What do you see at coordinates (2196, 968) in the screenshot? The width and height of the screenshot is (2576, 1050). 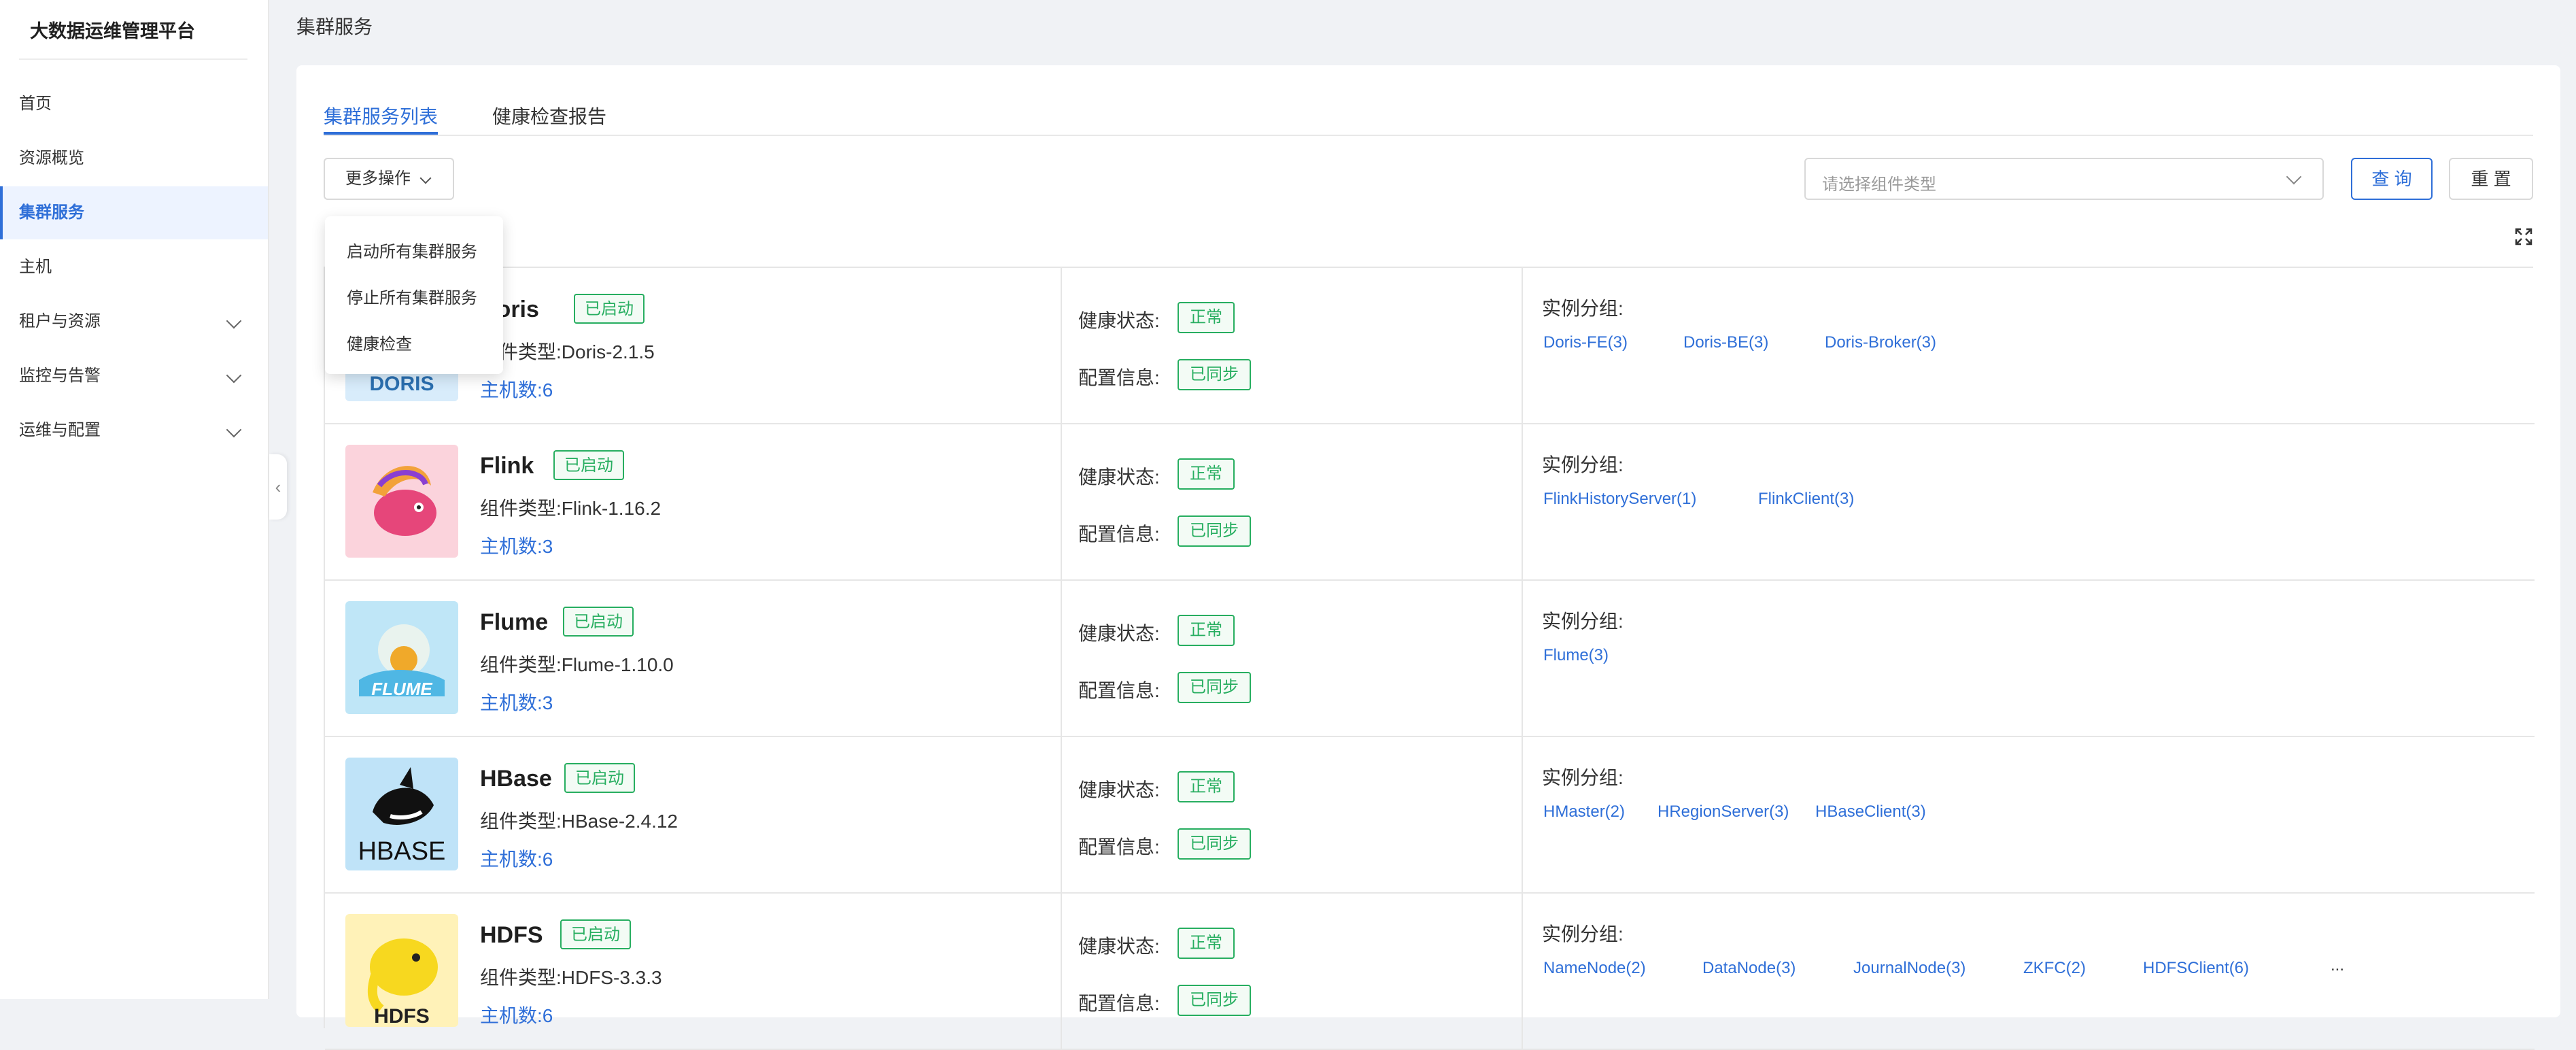 I see `instance-link: HDFSClient(6)` at bounding box center [2196, 968].